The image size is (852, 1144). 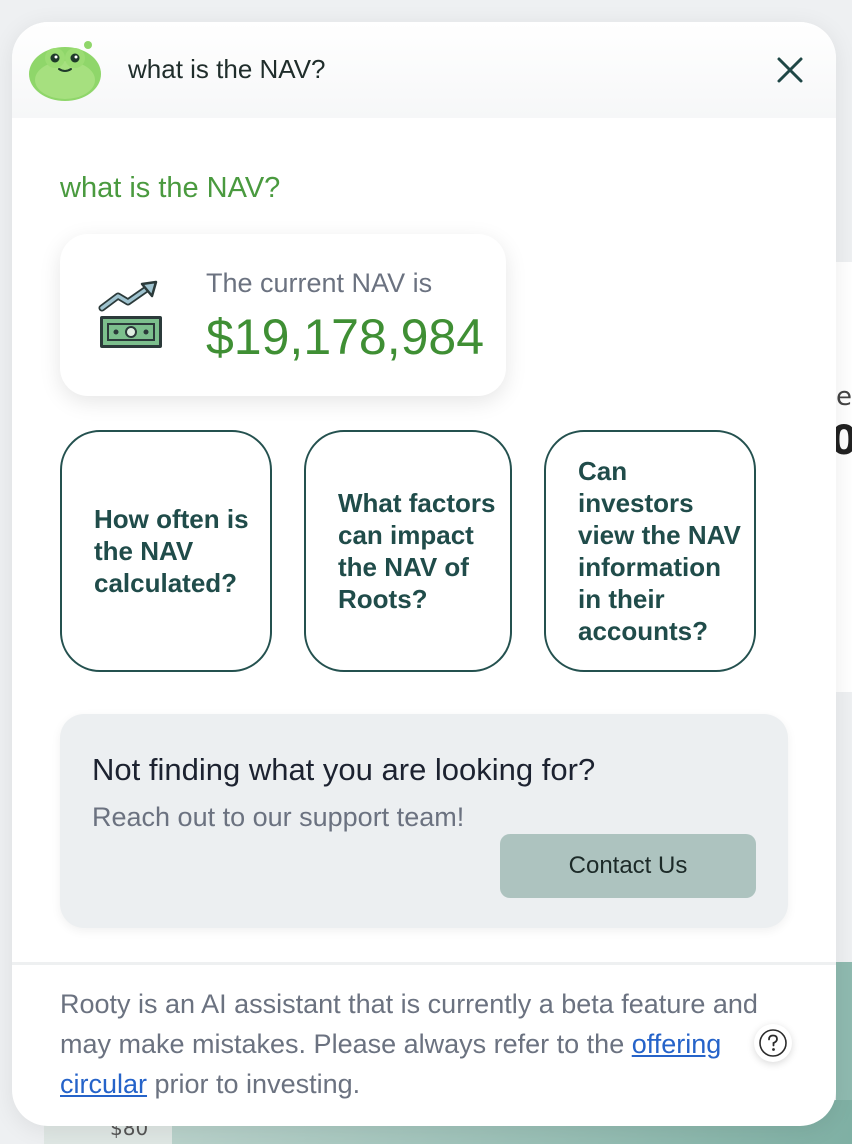 I want to click on frog-mascot-icon, so click(x=65, y=70).